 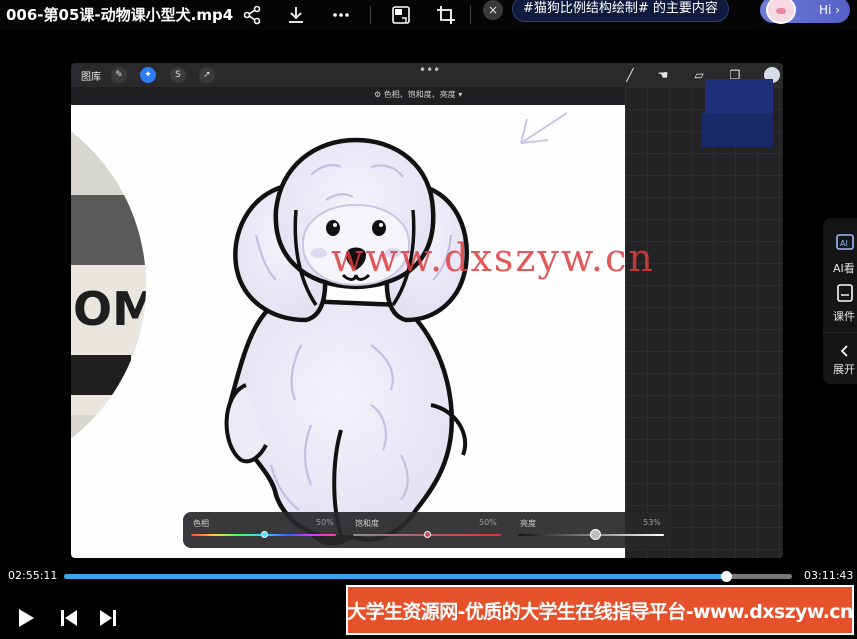 I want to click on video-title: 006-第05课-动物课小型犬.mp4, so click(x=120, y=15).